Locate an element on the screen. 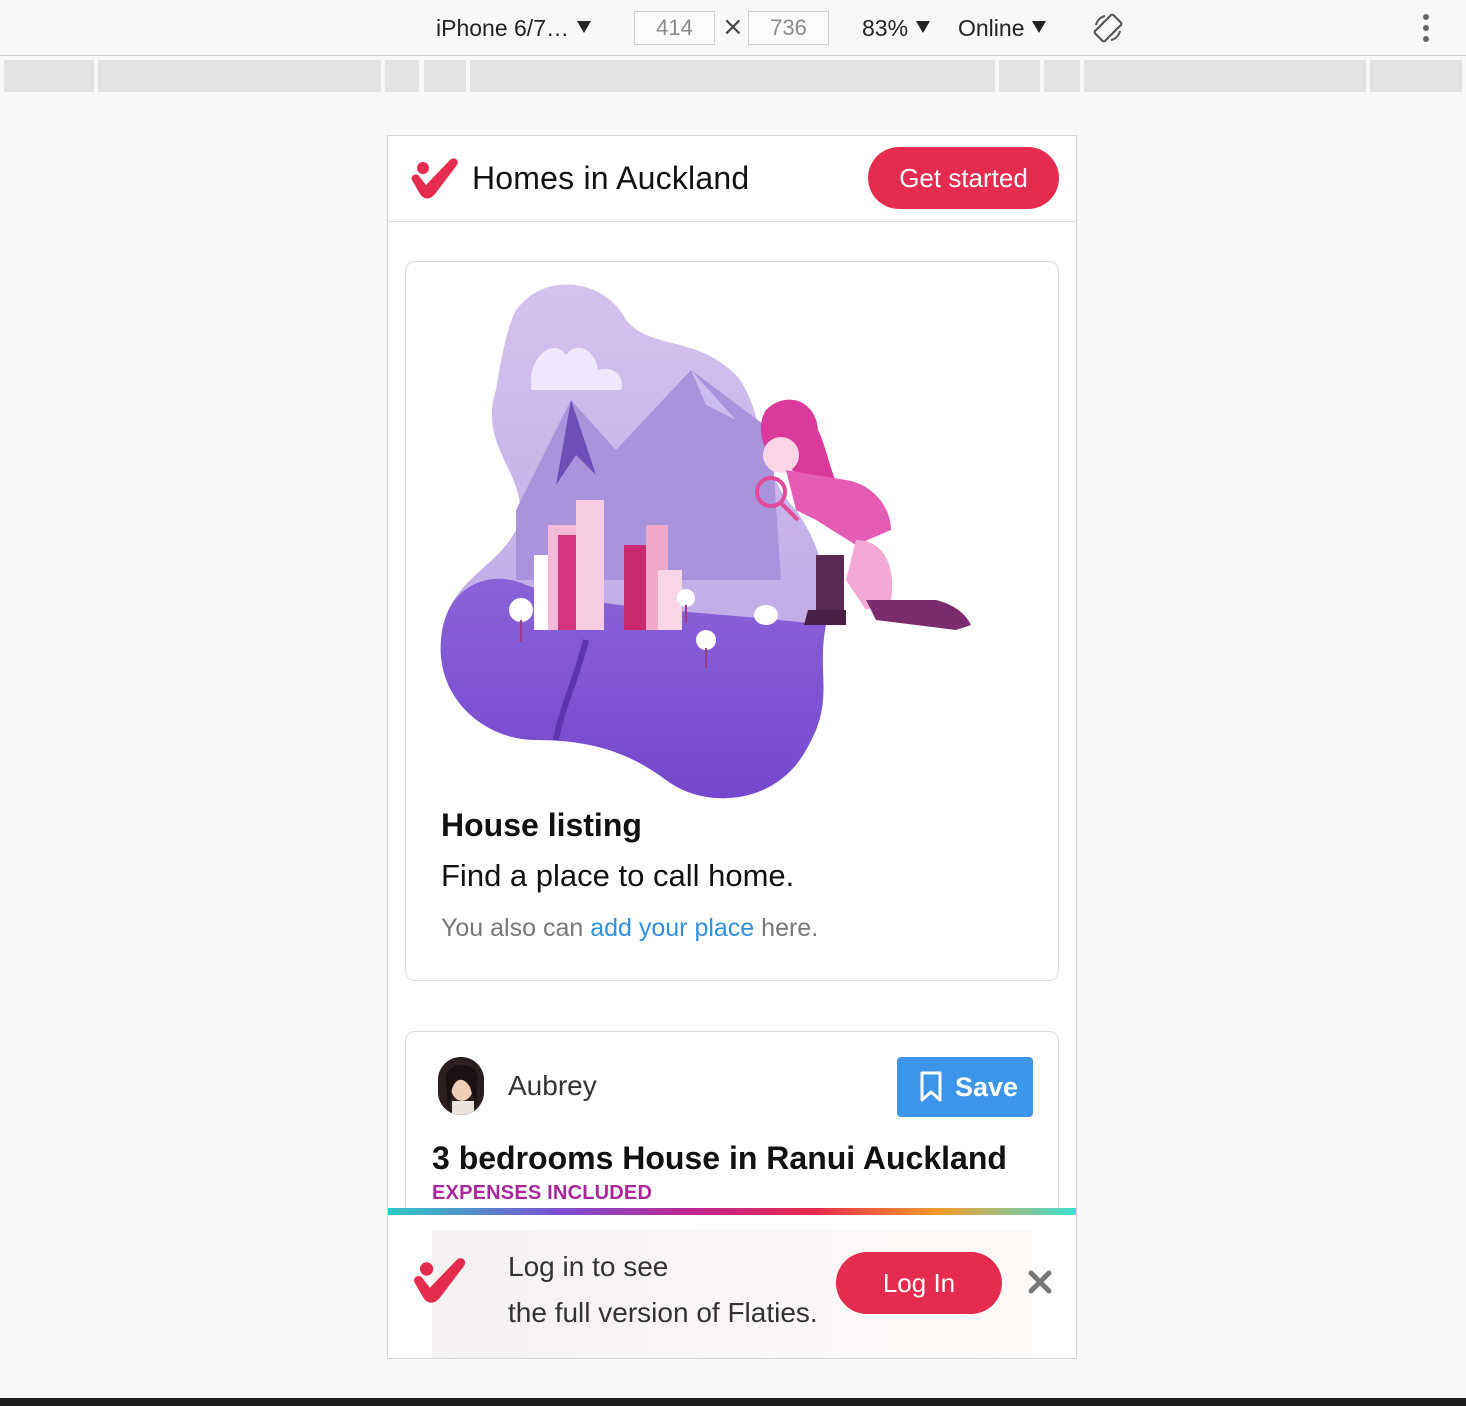 The width and height of the screenshot is (1466, 1406). zoom-label: 83% is located at coordinates (885, 28).